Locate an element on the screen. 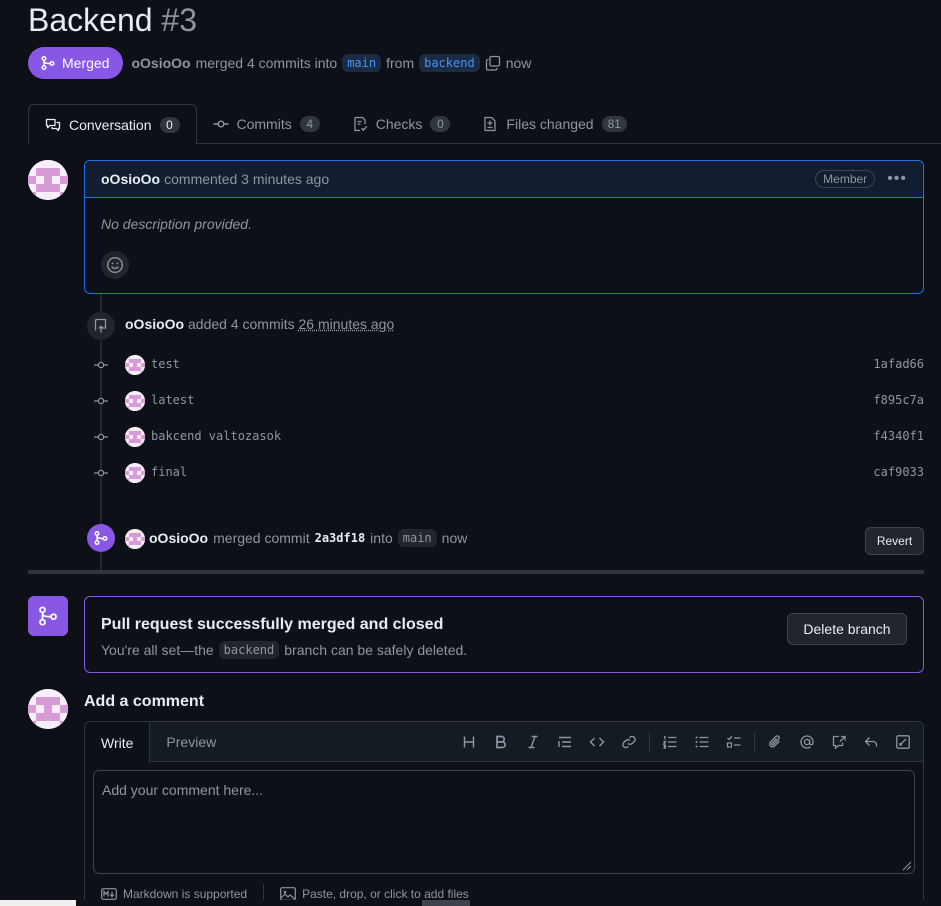 The width and height of the screenshot is (941, 906). resize-handle-icon is located at coordinates (906, 865).